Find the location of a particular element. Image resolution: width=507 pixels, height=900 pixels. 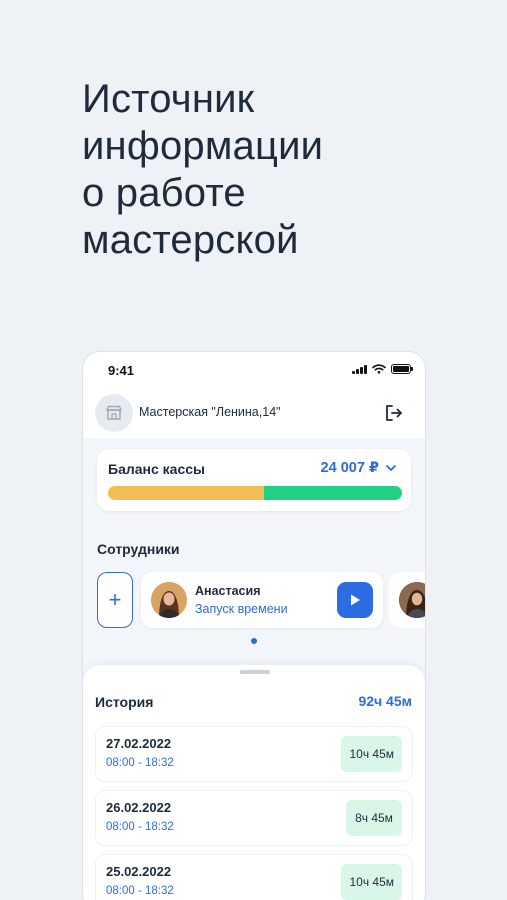

battery-icon is located at coordinates (402, 369).